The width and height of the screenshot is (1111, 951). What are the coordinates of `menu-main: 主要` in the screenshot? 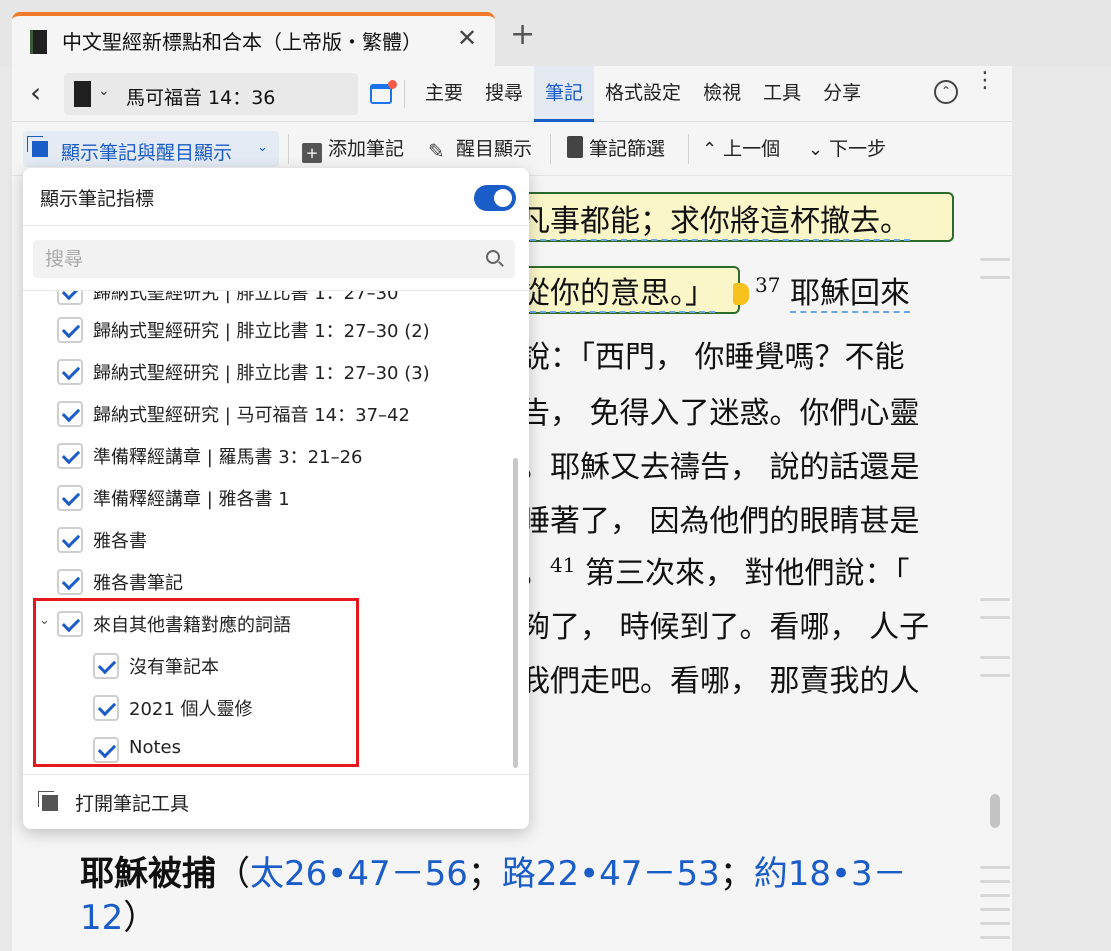 It's located at (444, 94).